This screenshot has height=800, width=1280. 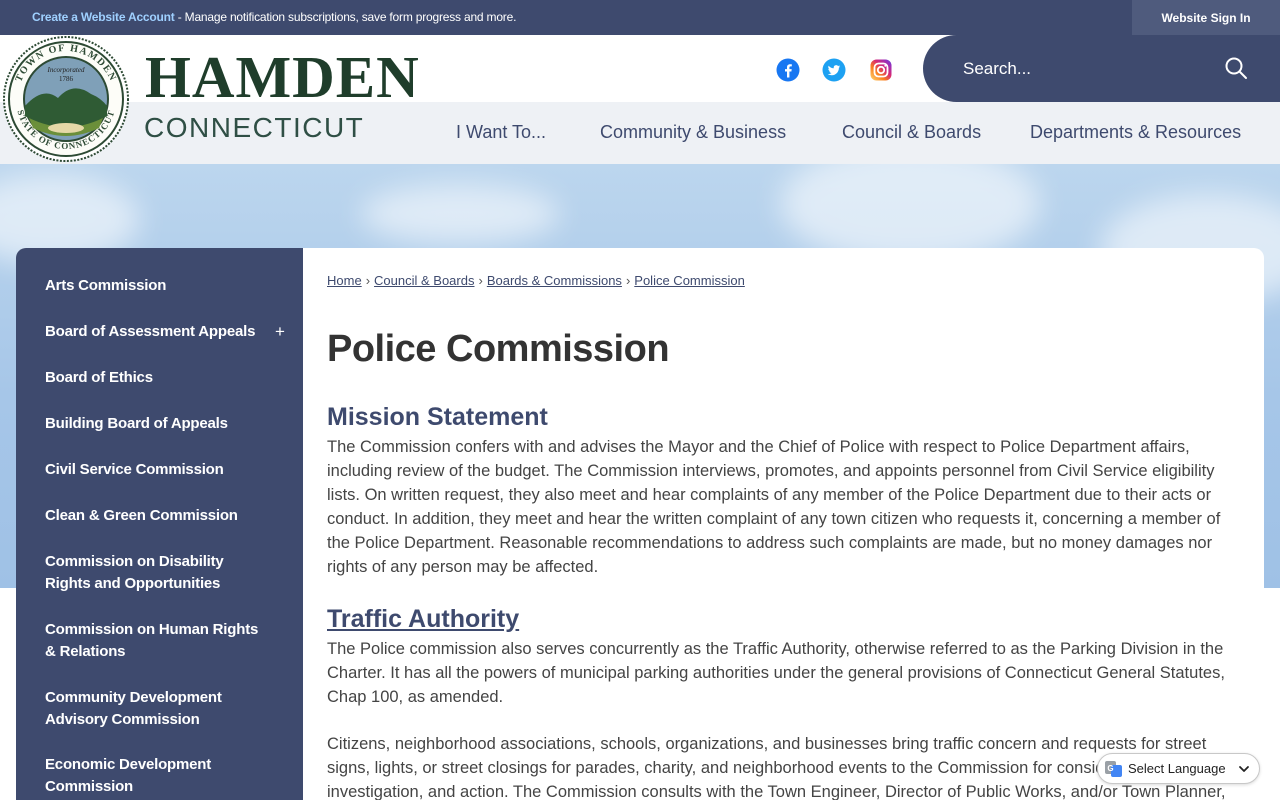 What do you see at coordinates (1206, 17) in the screenshot?
I see `website-sign-in-button: Website Sign In` at bounding box center [1206, 17].